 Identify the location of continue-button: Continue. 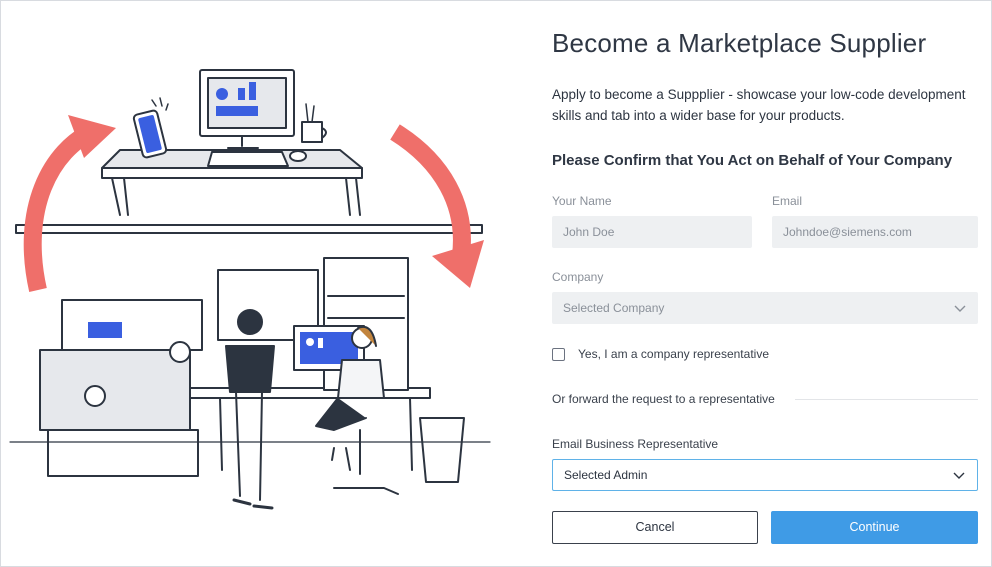
(874, 527).